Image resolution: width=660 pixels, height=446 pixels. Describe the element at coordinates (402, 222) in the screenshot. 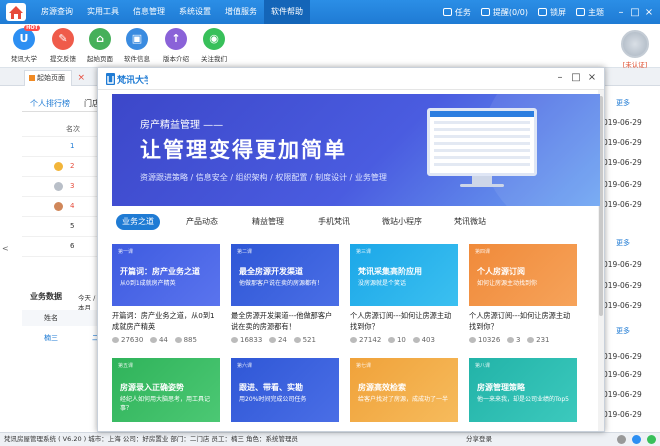

I see `tab-mini-program: 微站小程序` at that location.